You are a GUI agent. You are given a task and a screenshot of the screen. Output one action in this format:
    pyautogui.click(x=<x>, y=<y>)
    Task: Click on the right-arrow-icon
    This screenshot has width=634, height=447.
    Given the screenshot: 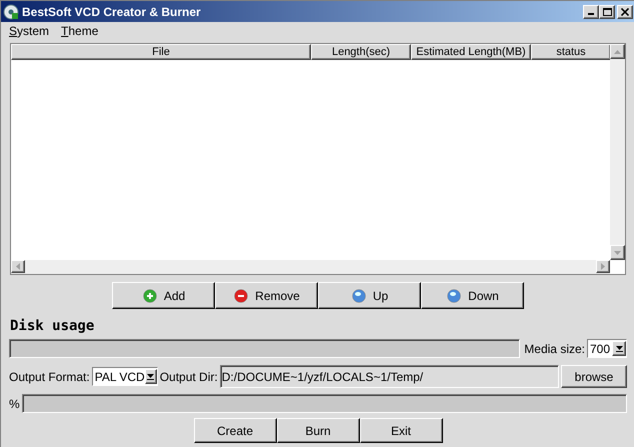 What is the action you would take?
    pyautogui.click(x=603, y=266)
    